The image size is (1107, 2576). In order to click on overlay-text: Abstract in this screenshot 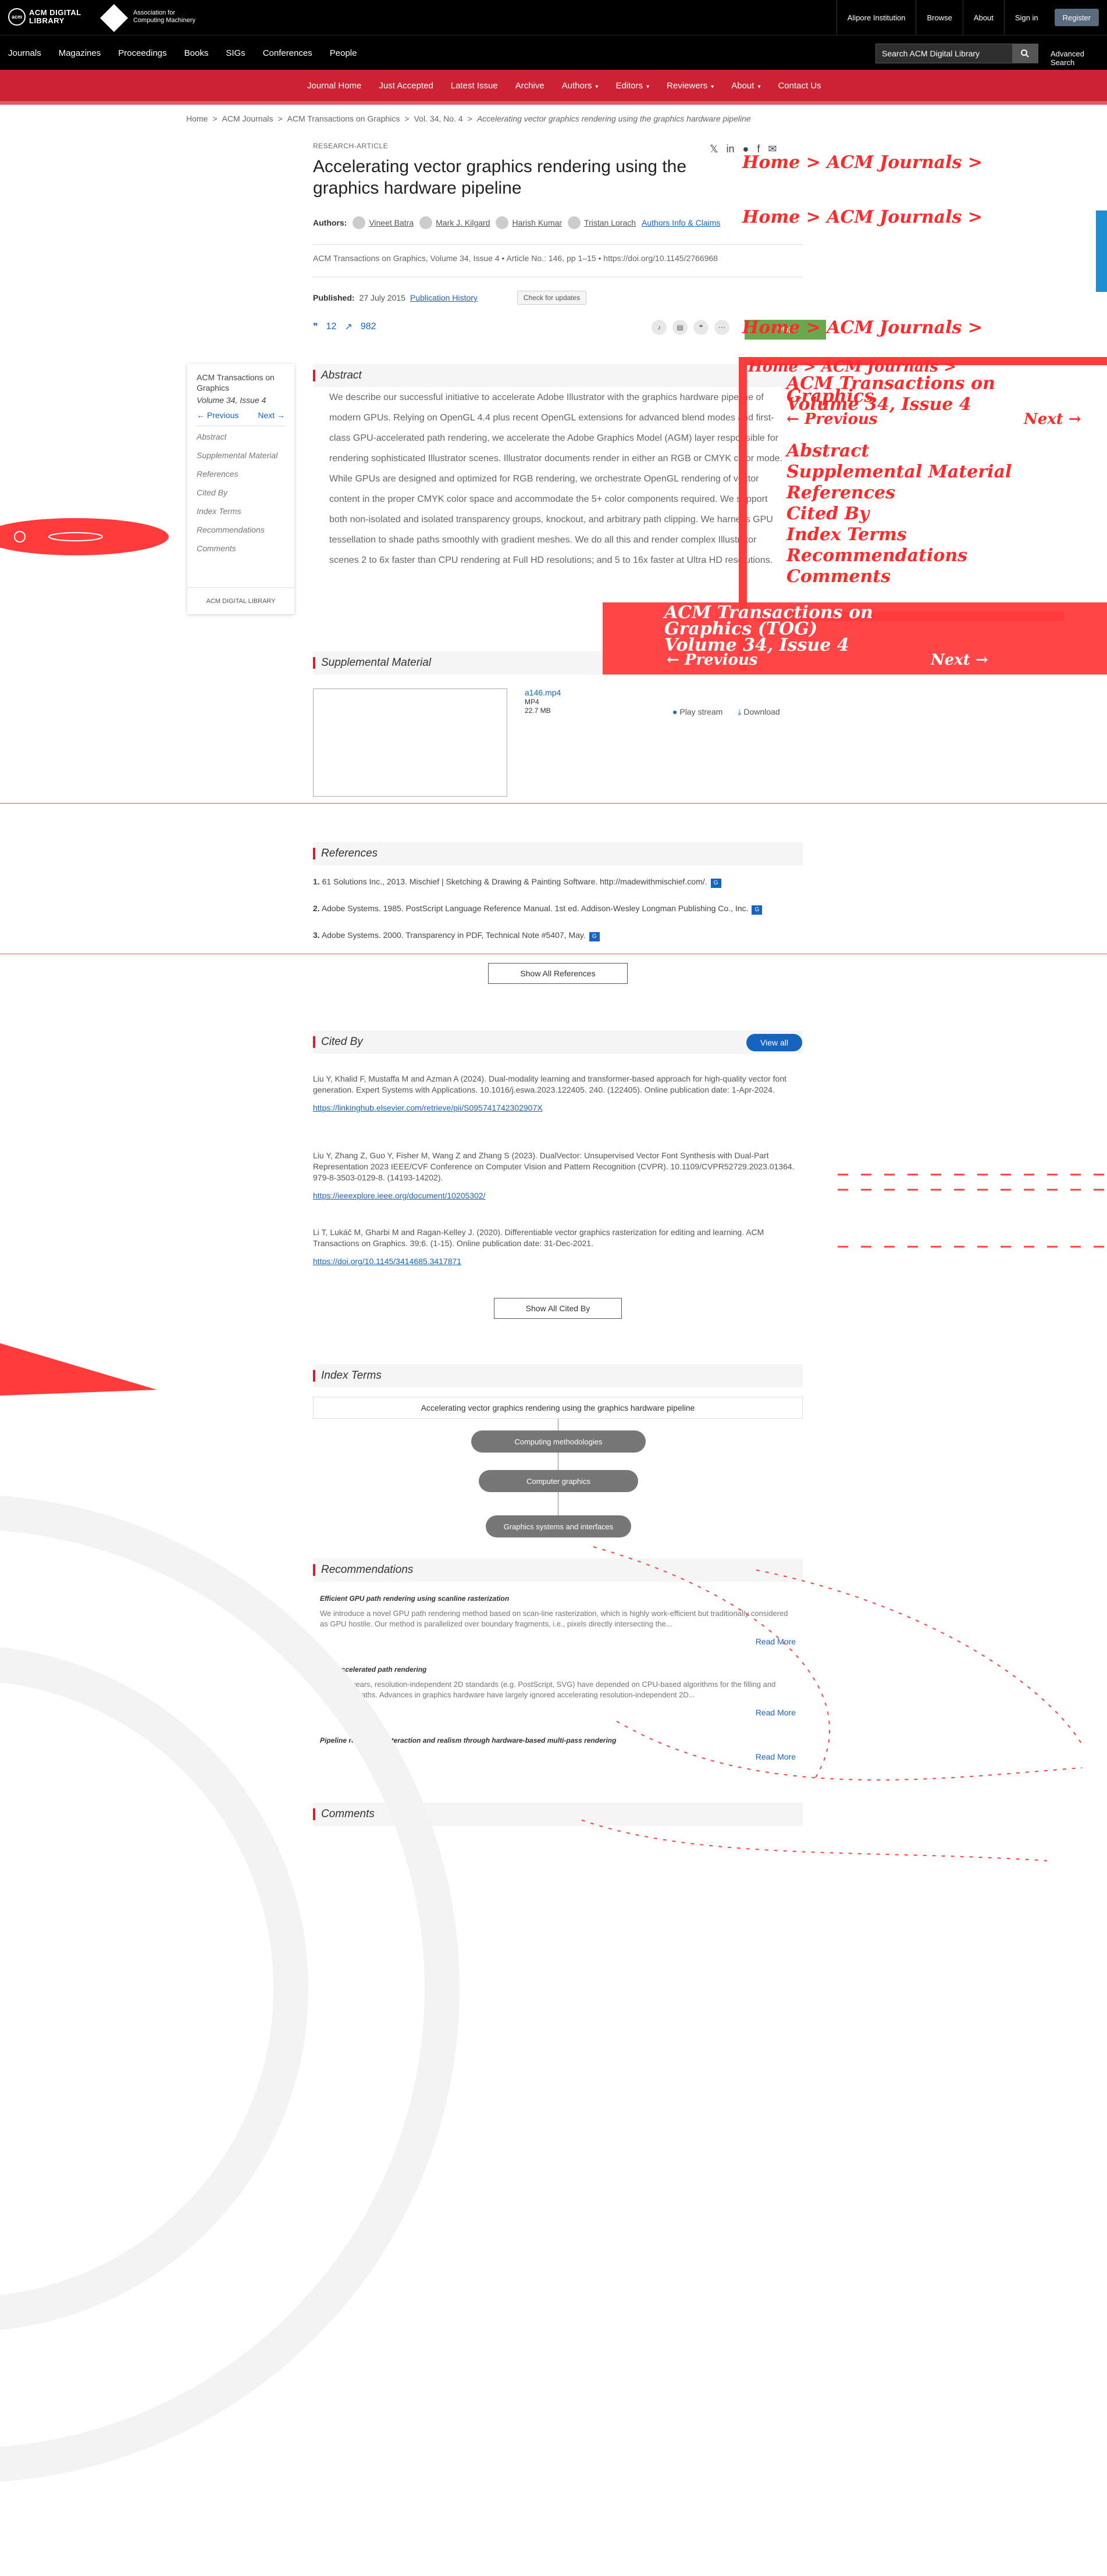, I will do `click(828, 451)`.